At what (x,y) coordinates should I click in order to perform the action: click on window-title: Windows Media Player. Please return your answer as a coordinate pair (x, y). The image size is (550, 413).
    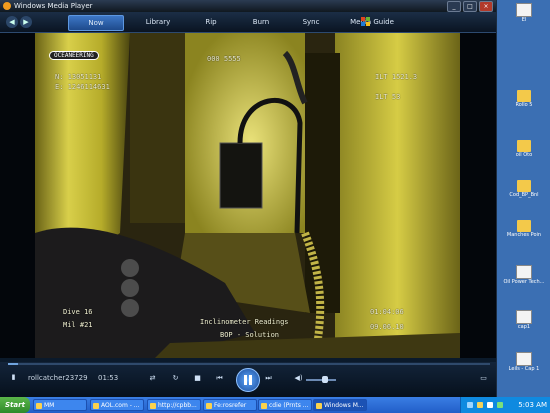
    Looking at the image, I should click on (53, 6).